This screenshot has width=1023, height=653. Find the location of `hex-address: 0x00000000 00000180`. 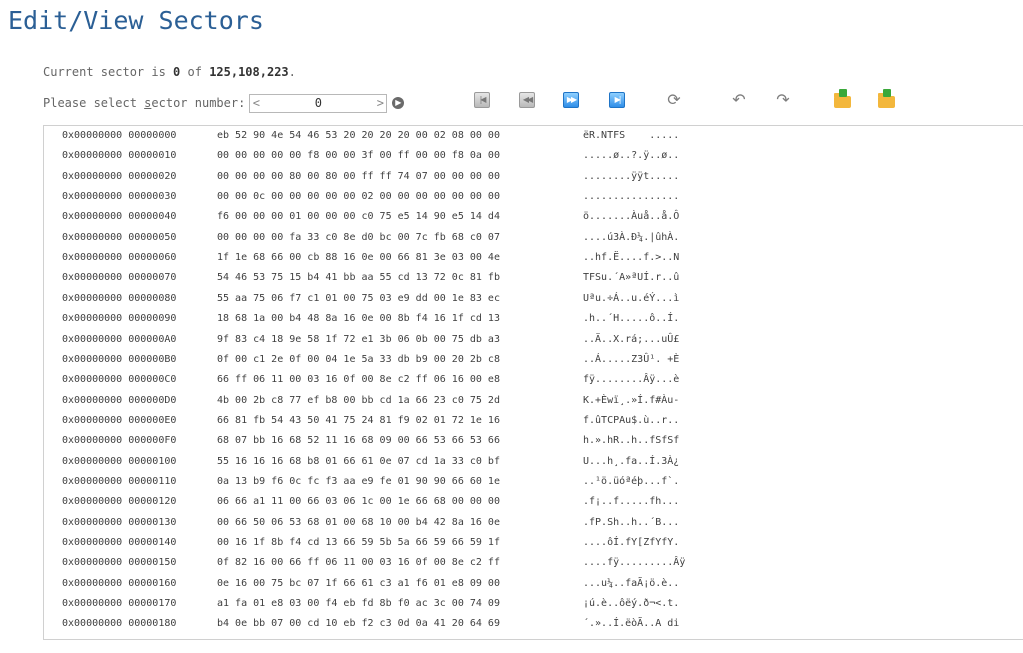

hex-address: 0x00000000 00000180 is located at coordinates (119, 624).